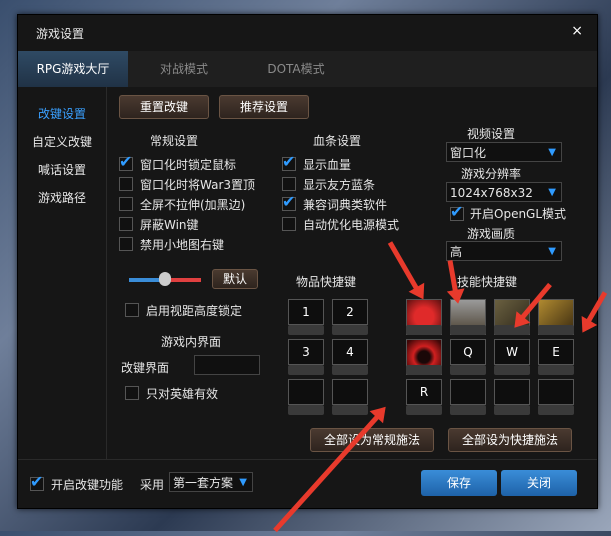 Image resolution: width=611 pixels, height=536 pixels. Describe the element at coordinates (193, 205) in the screenshot. I see `no-stretch-label: 全屏不拉伸(加黑边)` at that location.